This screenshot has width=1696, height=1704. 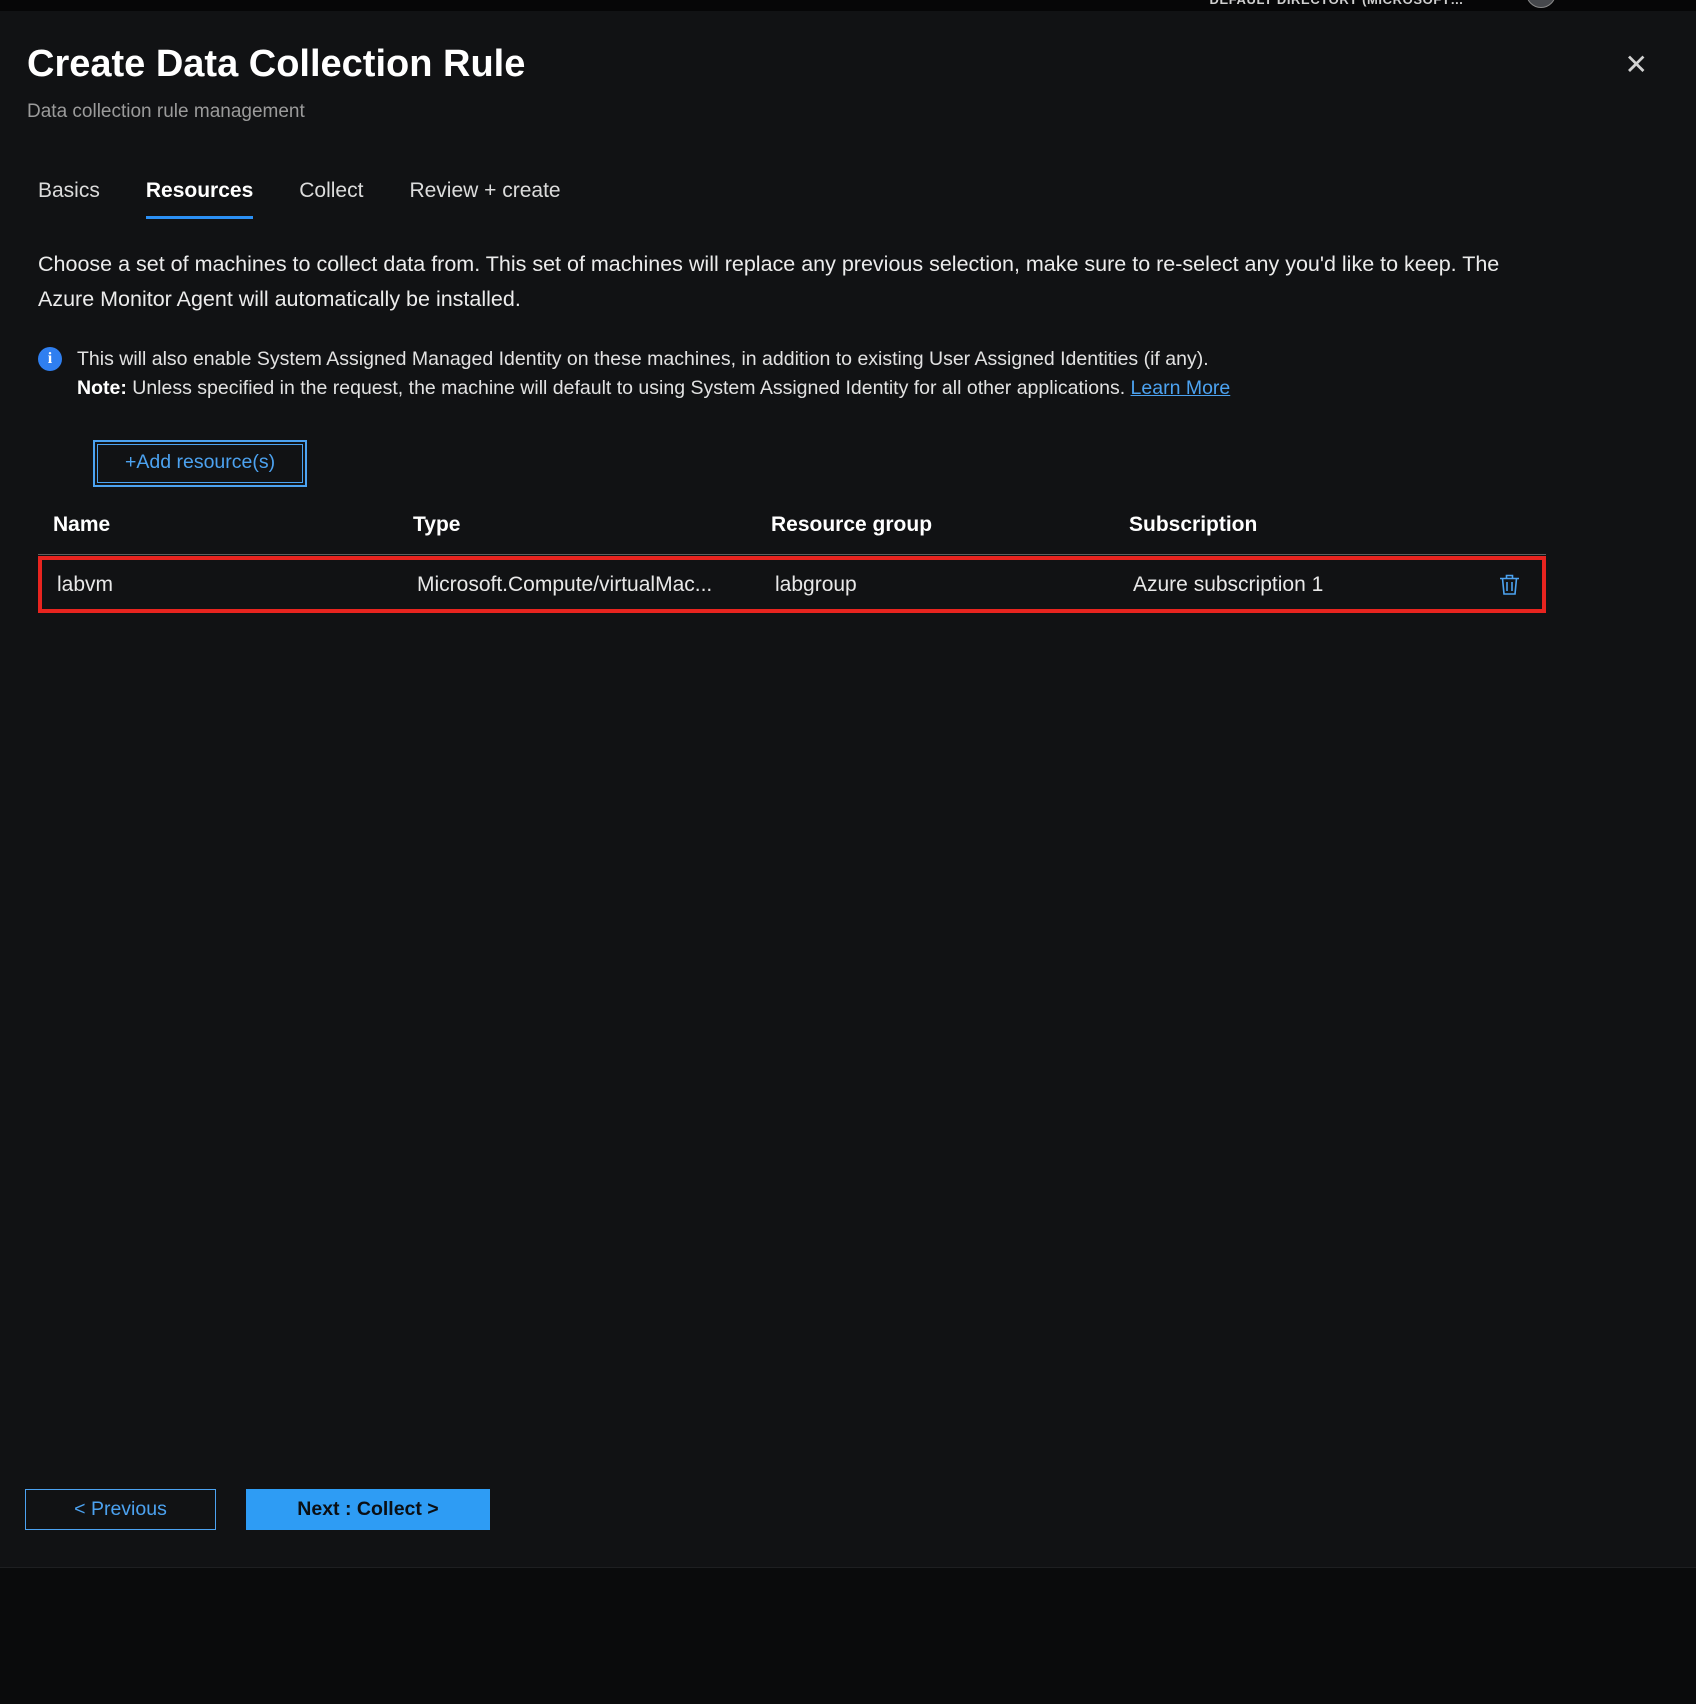 I want to click on add-resources-button: +Add resource(s), so click(x=200, y=464).